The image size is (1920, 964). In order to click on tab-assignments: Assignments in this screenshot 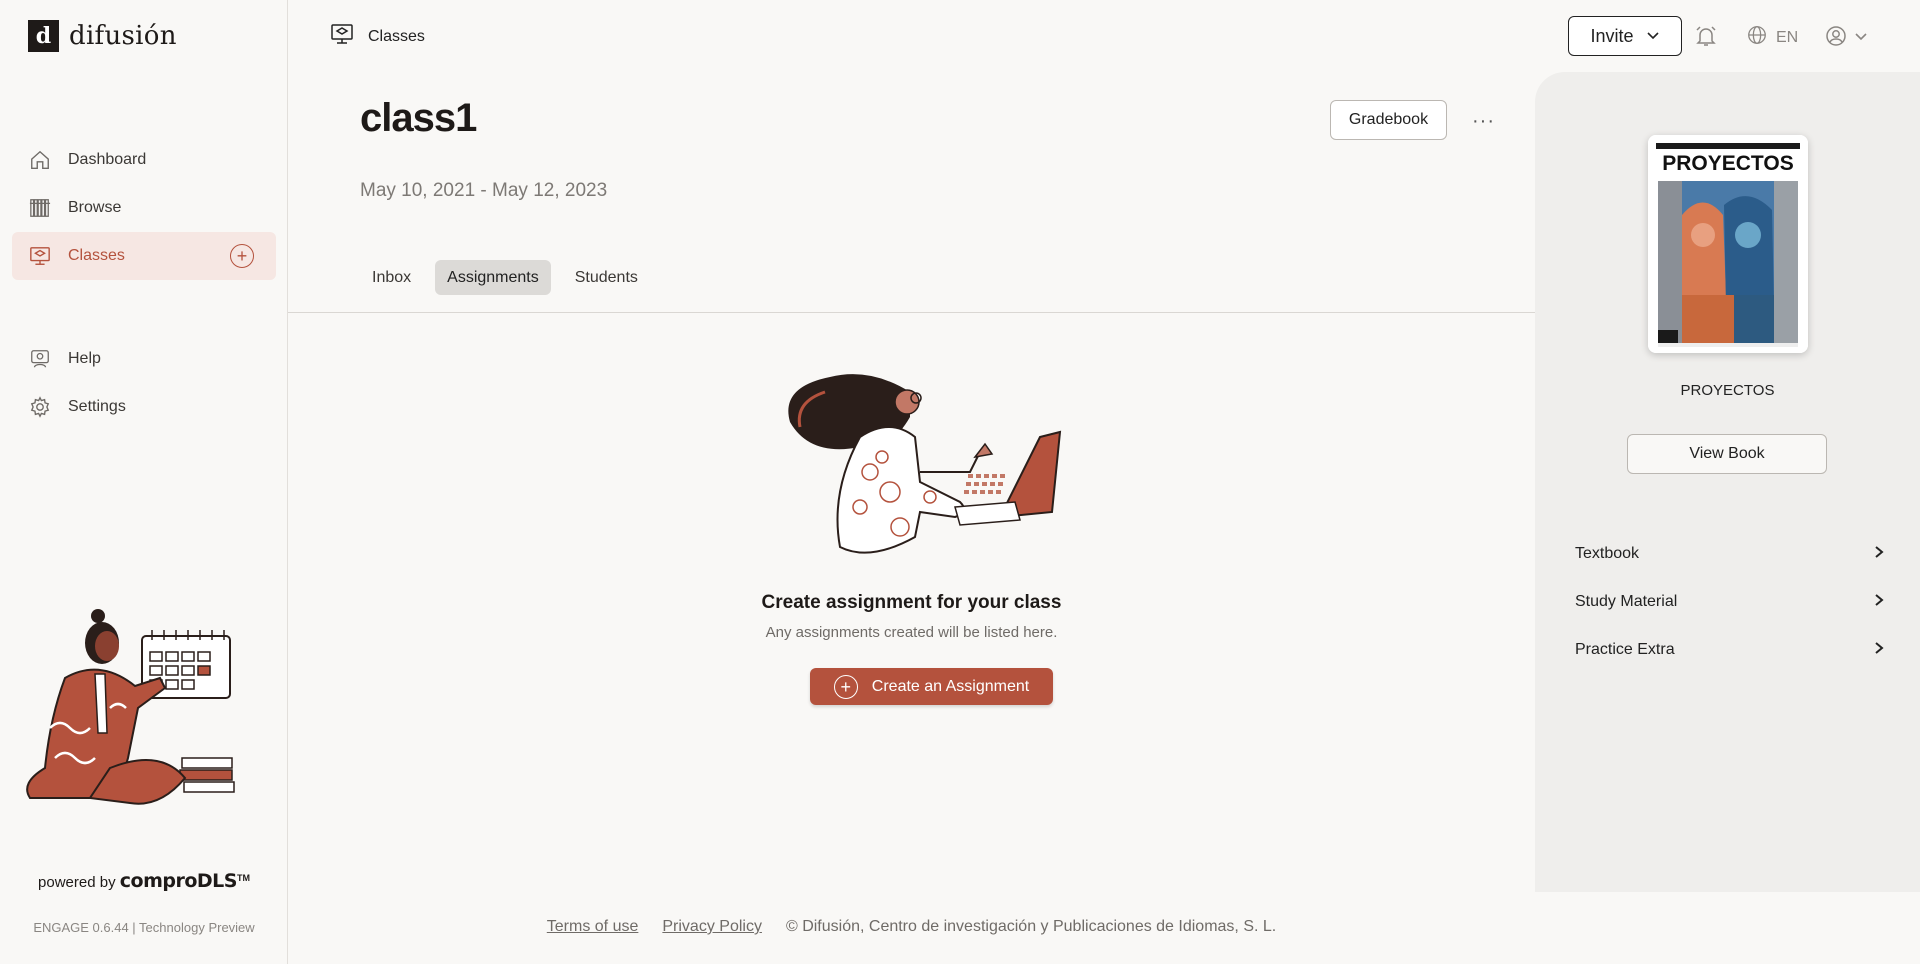, I will do `click(493, 277)`.